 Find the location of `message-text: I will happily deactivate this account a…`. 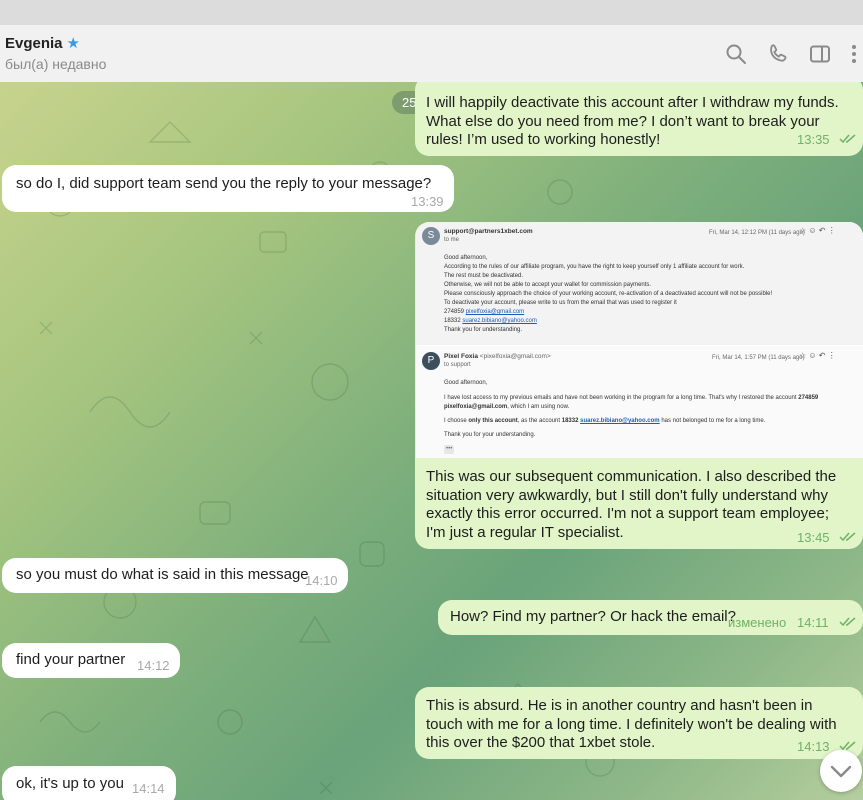

message-text: I will happily deactivate this account a… is located at coordinates (632, 121).